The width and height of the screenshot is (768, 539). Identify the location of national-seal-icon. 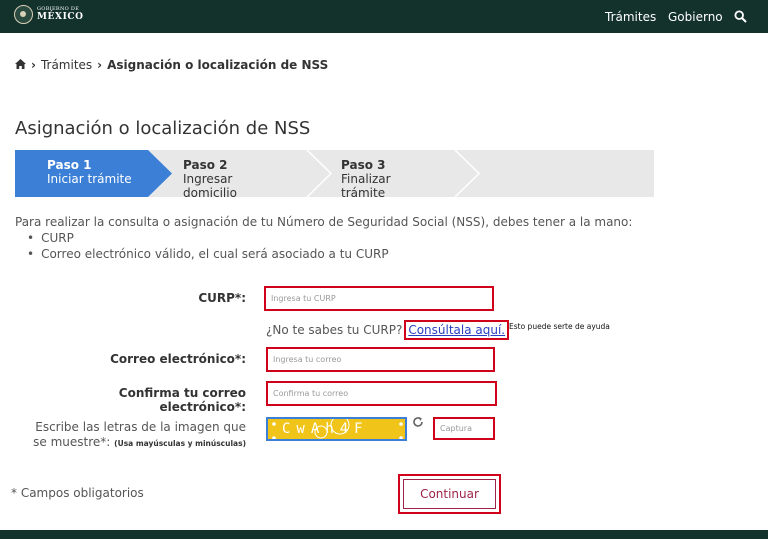
(23, 14).